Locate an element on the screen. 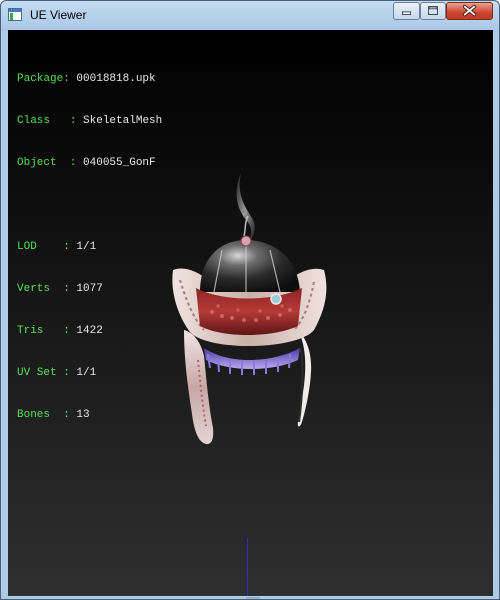 This screenshot has width=500, height=600. helmet-mesh-render is located at coordinates (249, 309).